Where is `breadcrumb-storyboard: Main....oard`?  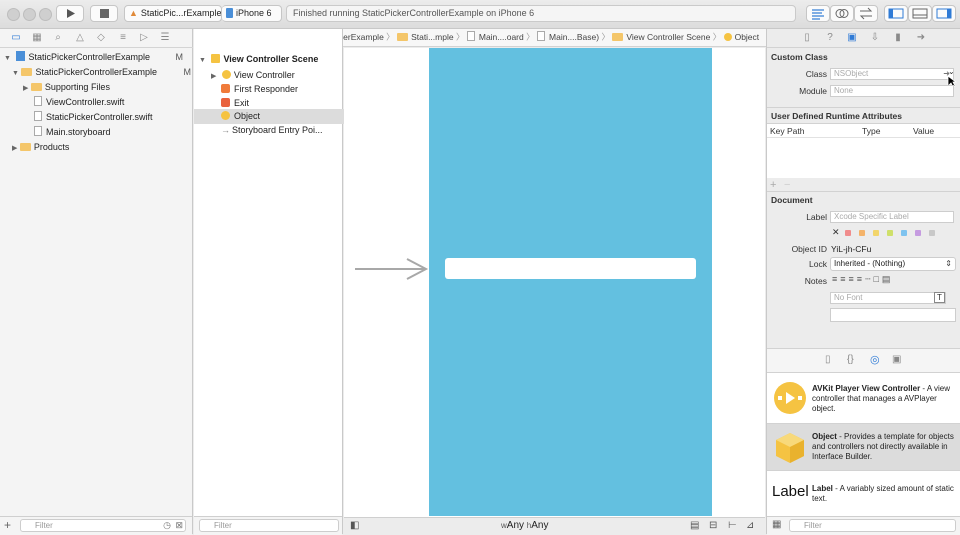 breadcrumb-storyboard: Main....oard is located at coordinates (495, 36).